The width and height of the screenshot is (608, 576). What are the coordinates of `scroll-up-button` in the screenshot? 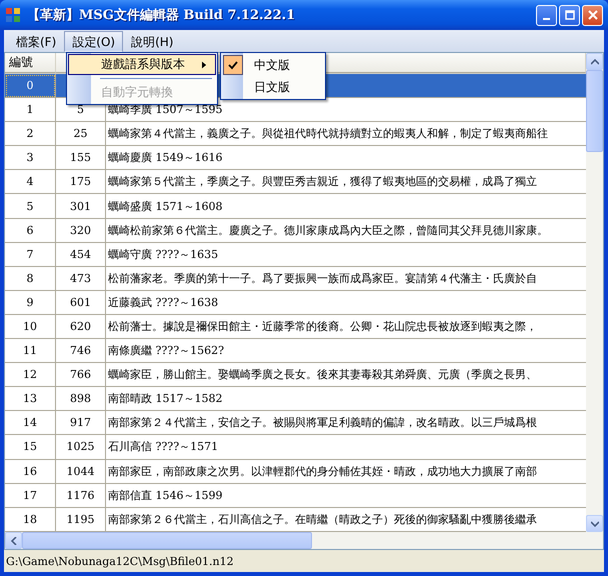 It's located at (594, 61).